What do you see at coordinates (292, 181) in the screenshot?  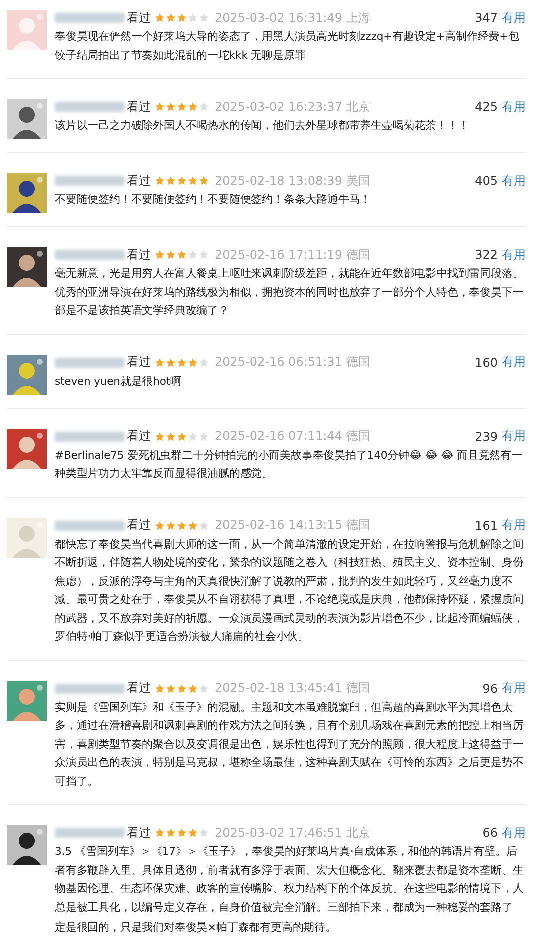 I see `comment-time: 2025-02-18 13:08:39 美国` at bounding box center [292, 181].